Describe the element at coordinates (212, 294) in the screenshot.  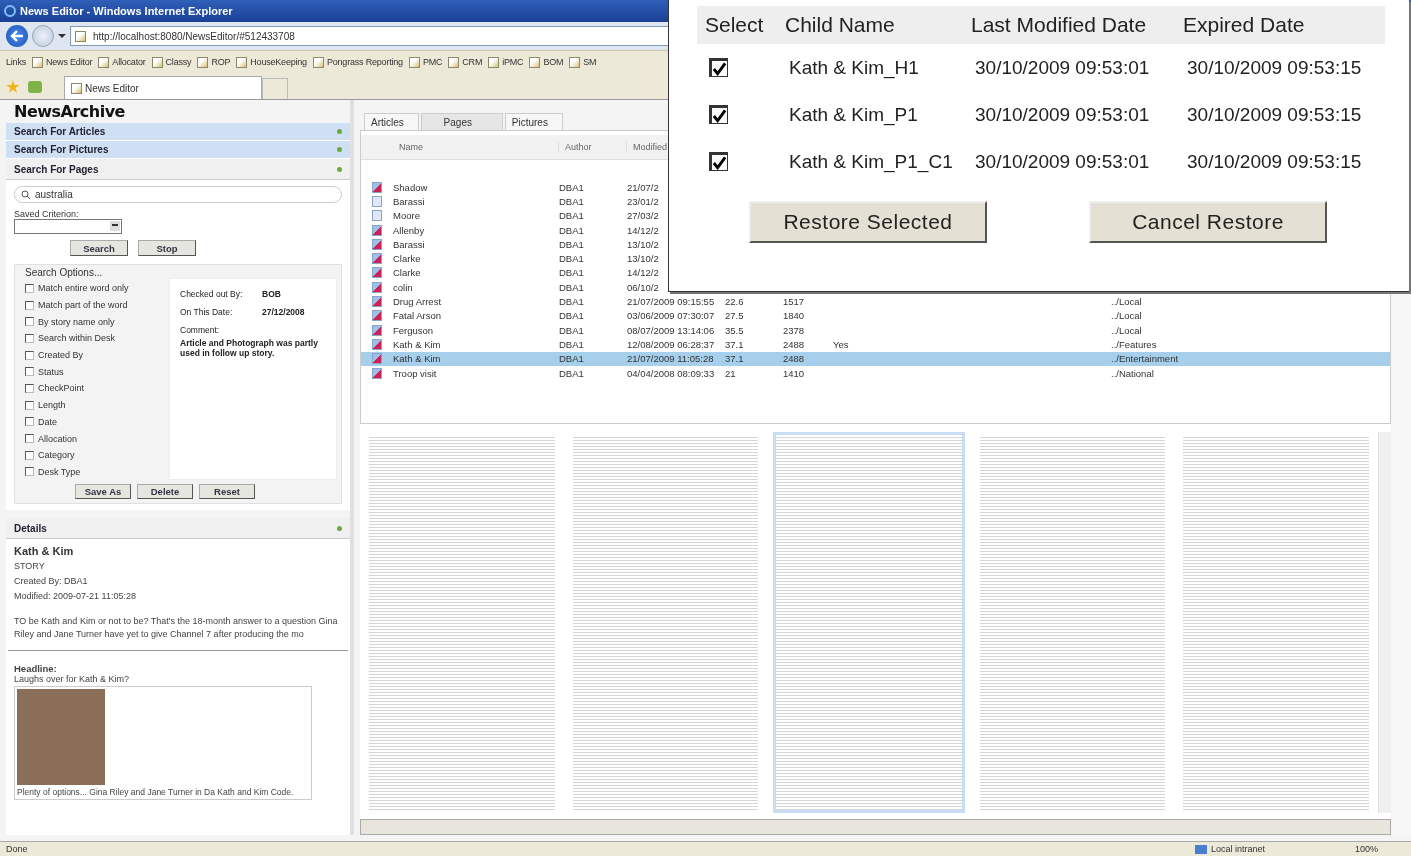
I see `info-label: Checked out By:` at that location.